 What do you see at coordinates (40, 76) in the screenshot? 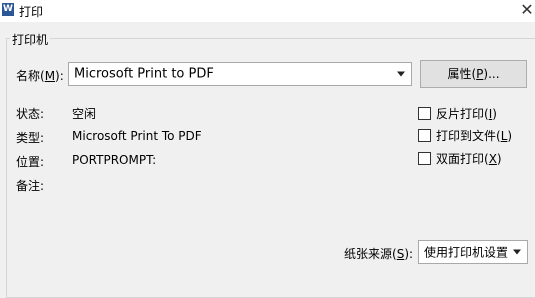
I see `printer-name-label: 名称(M):` at bounding box center [40, 76].